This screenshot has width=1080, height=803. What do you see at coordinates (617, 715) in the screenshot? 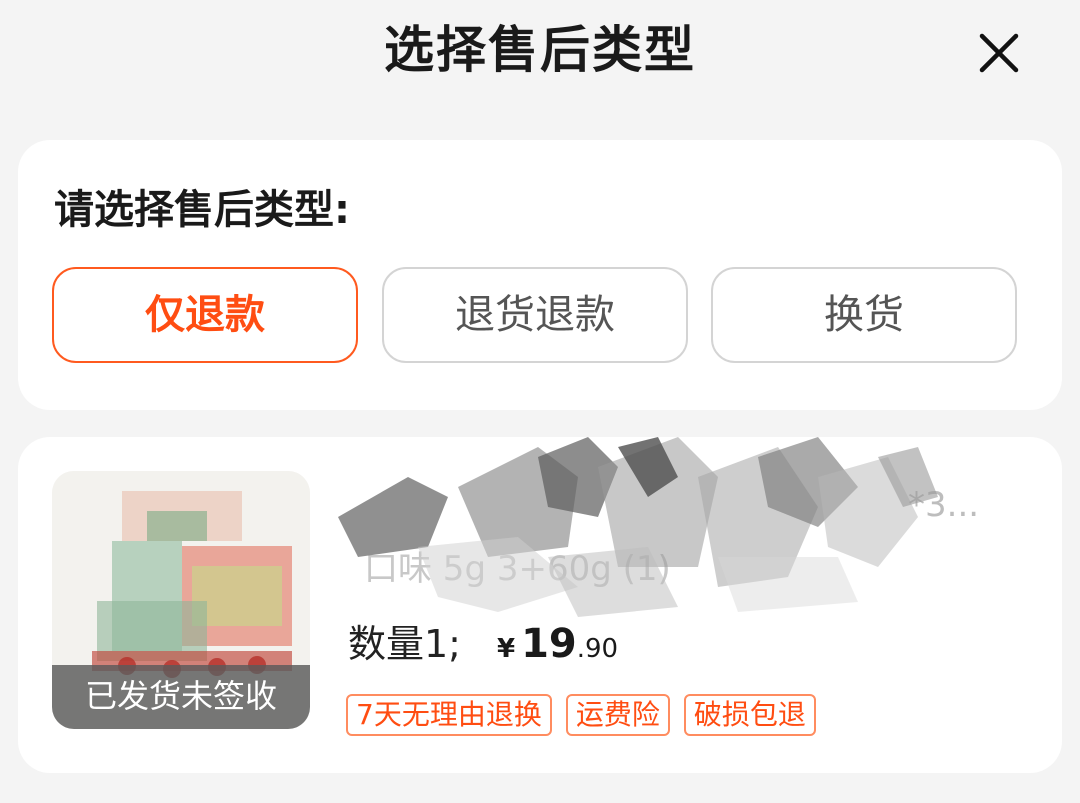
I see `tag-shipping-insurance: 运费险` at bounding box center [617, 715].